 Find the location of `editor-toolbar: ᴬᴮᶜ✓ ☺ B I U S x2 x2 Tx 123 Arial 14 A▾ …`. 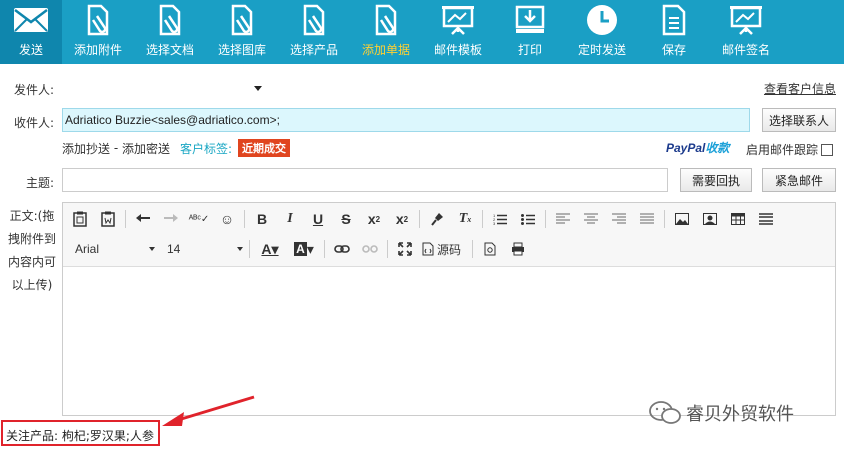

editor-toolbar: ᴬᴮᶜ✓ ☺ B I U S x2 x2 Tx 123 Arial 14 A▾ … is located at coordinates (449, 235).